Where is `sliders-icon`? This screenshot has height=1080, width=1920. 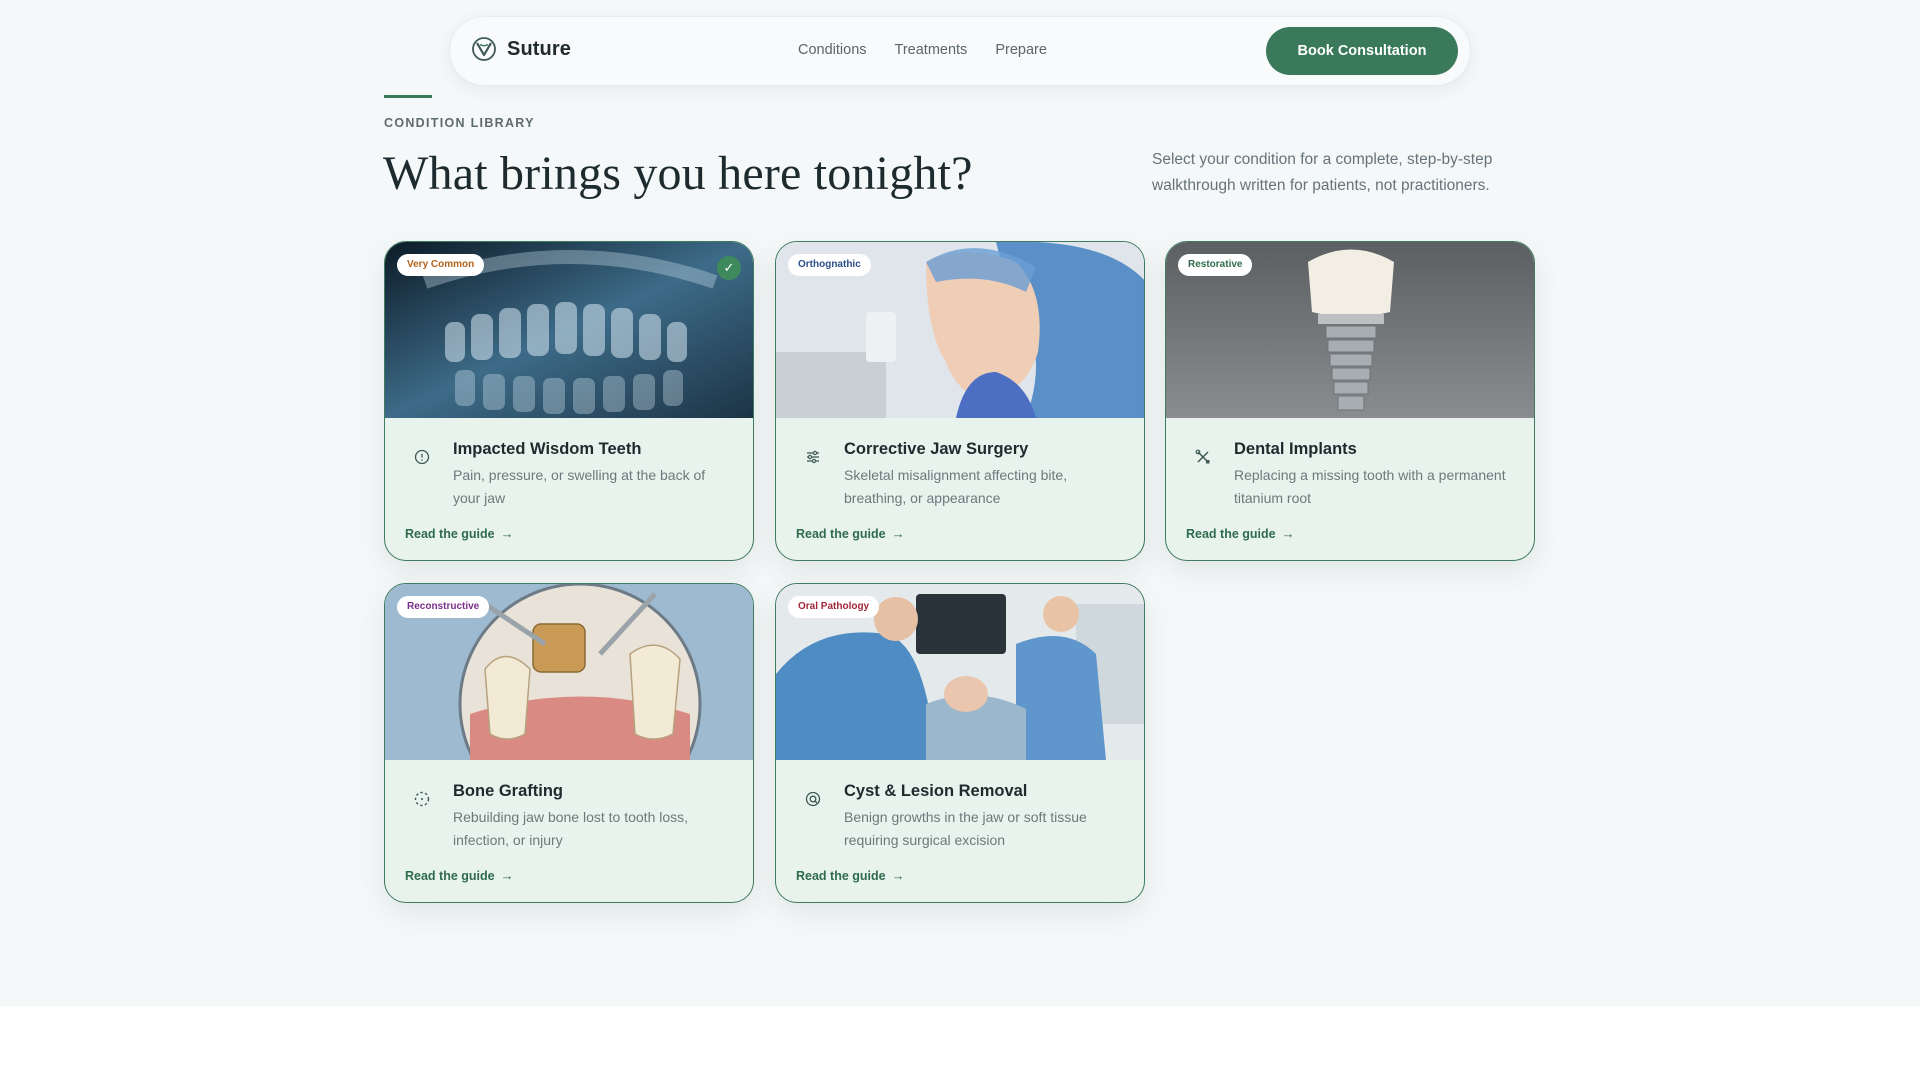 sliders-icon is located at coordinates (813, 457).